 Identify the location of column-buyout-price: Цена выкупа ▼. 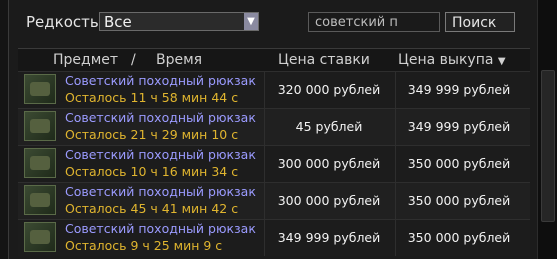
(452, 60).